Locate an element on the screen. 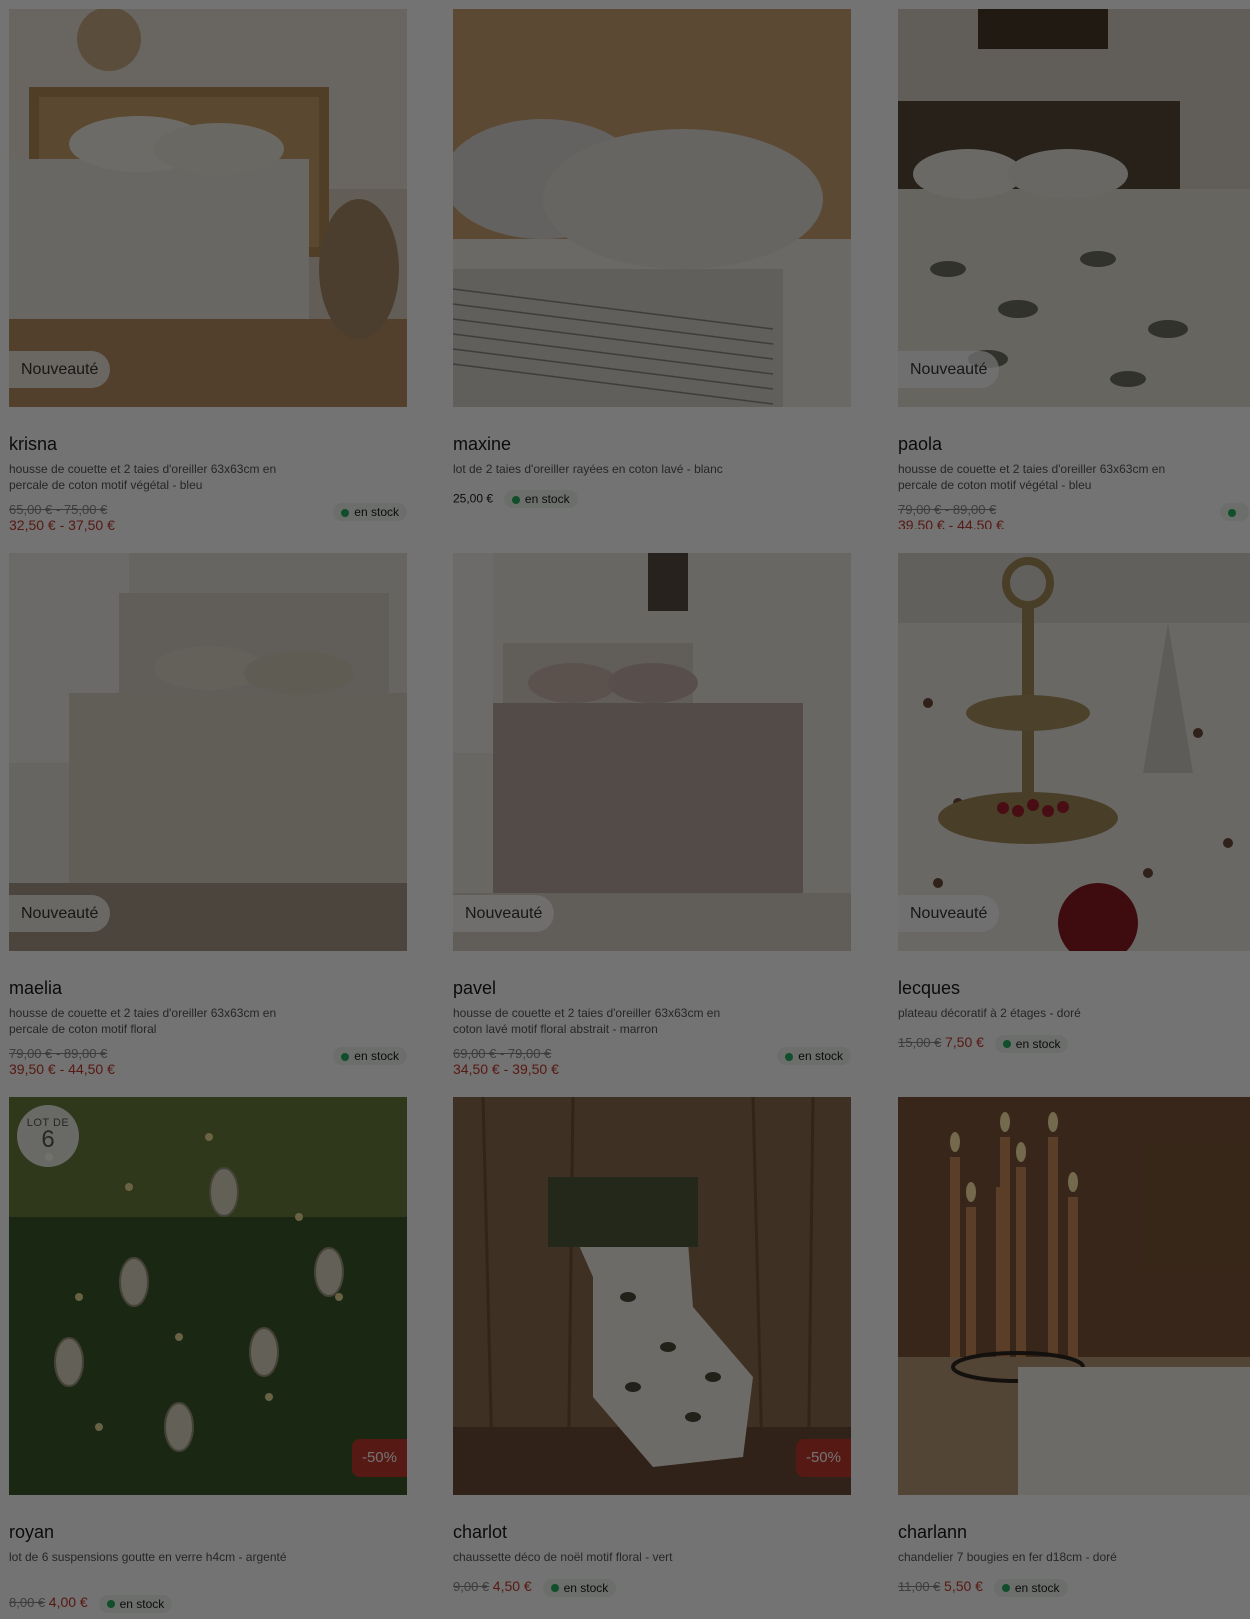  sale-price: 5,50 € is located at coordinates (963, 1586).